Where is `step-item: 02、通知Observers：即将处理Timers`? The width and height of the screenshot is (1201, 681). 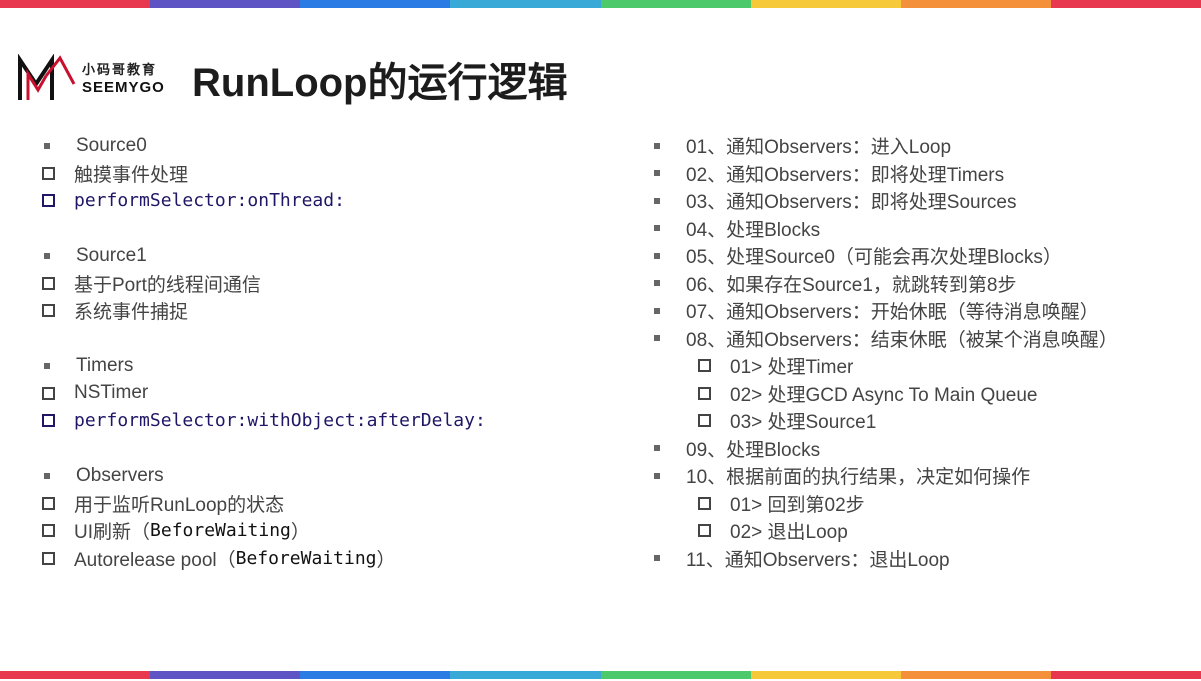 step-item: 02、通知Observers：即将处理Timers is located at coordinates (885, 174).